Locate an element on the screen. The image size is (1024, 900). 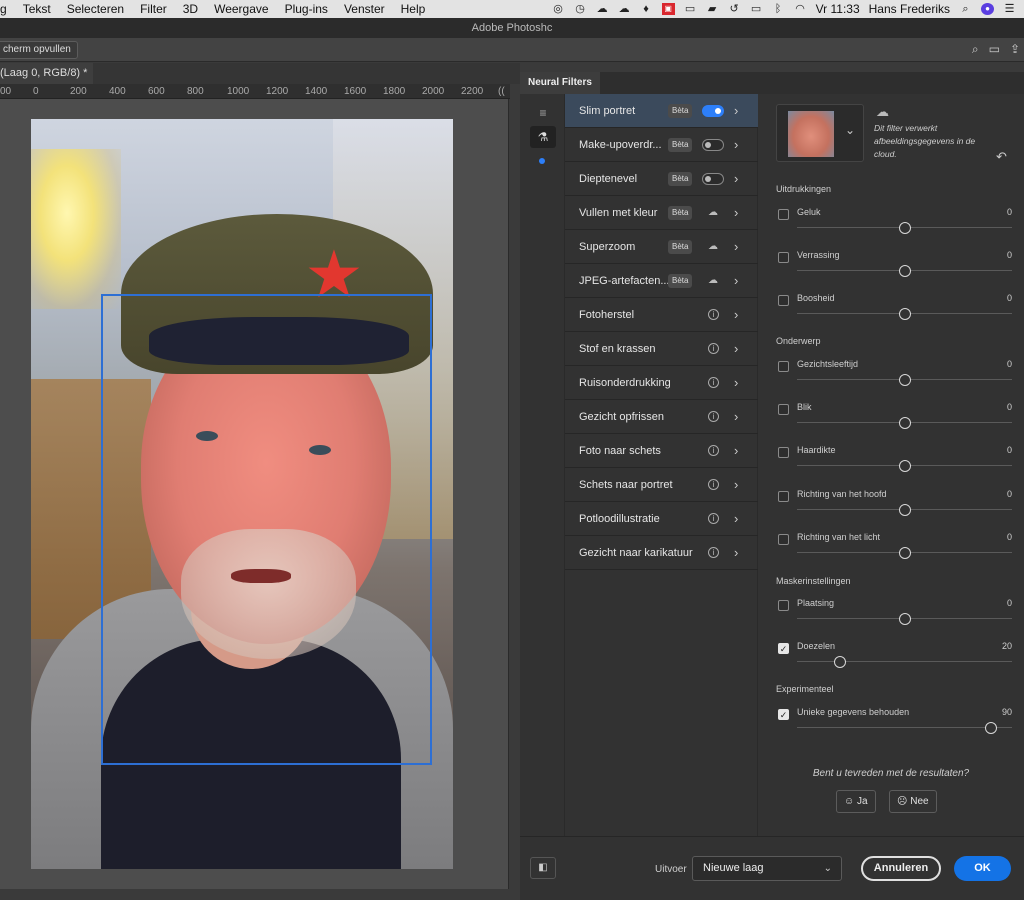
filter-item-slim-portret: Slim portret Bèta › is located at coordinates (661, 111).